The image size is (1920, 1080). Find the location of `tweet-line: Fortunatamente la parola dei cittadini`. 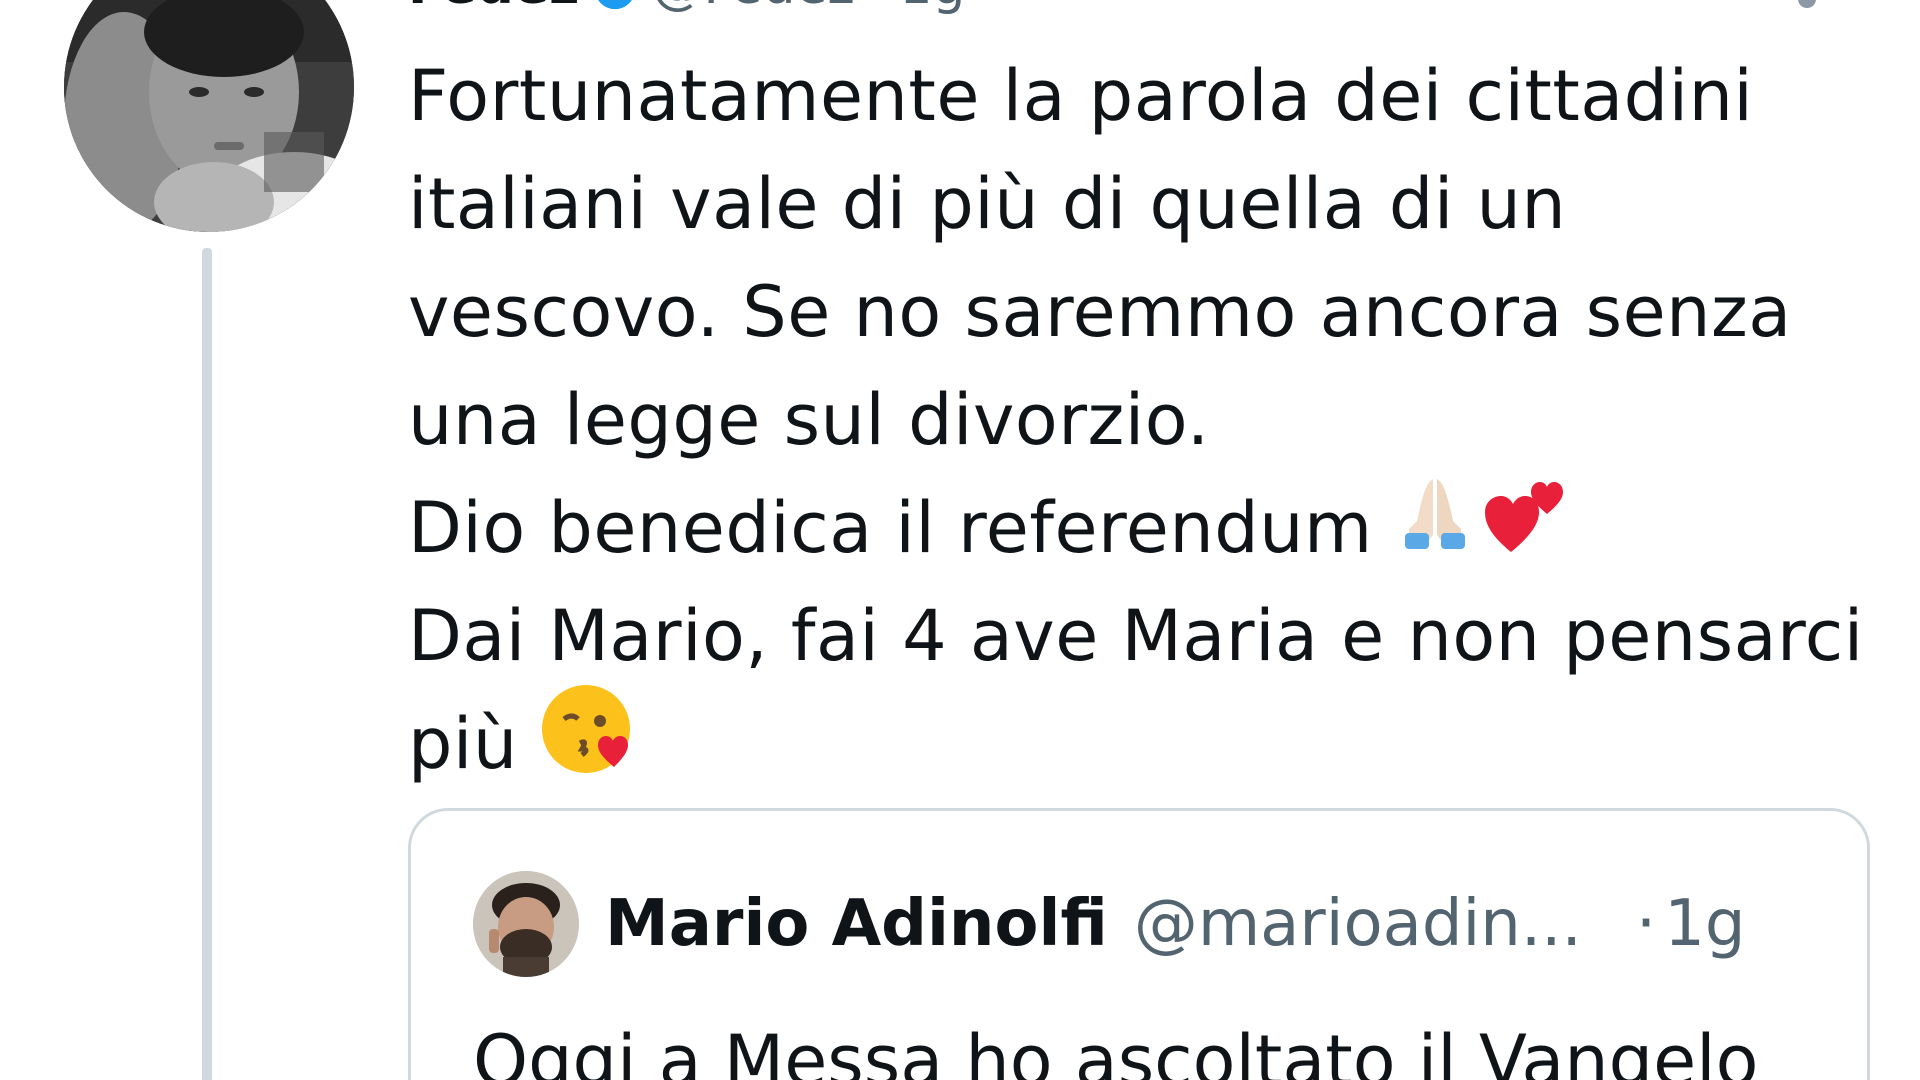

tweet-line: Fortunatamente la parola dei cittadini is located at coordinates (1081, 96).